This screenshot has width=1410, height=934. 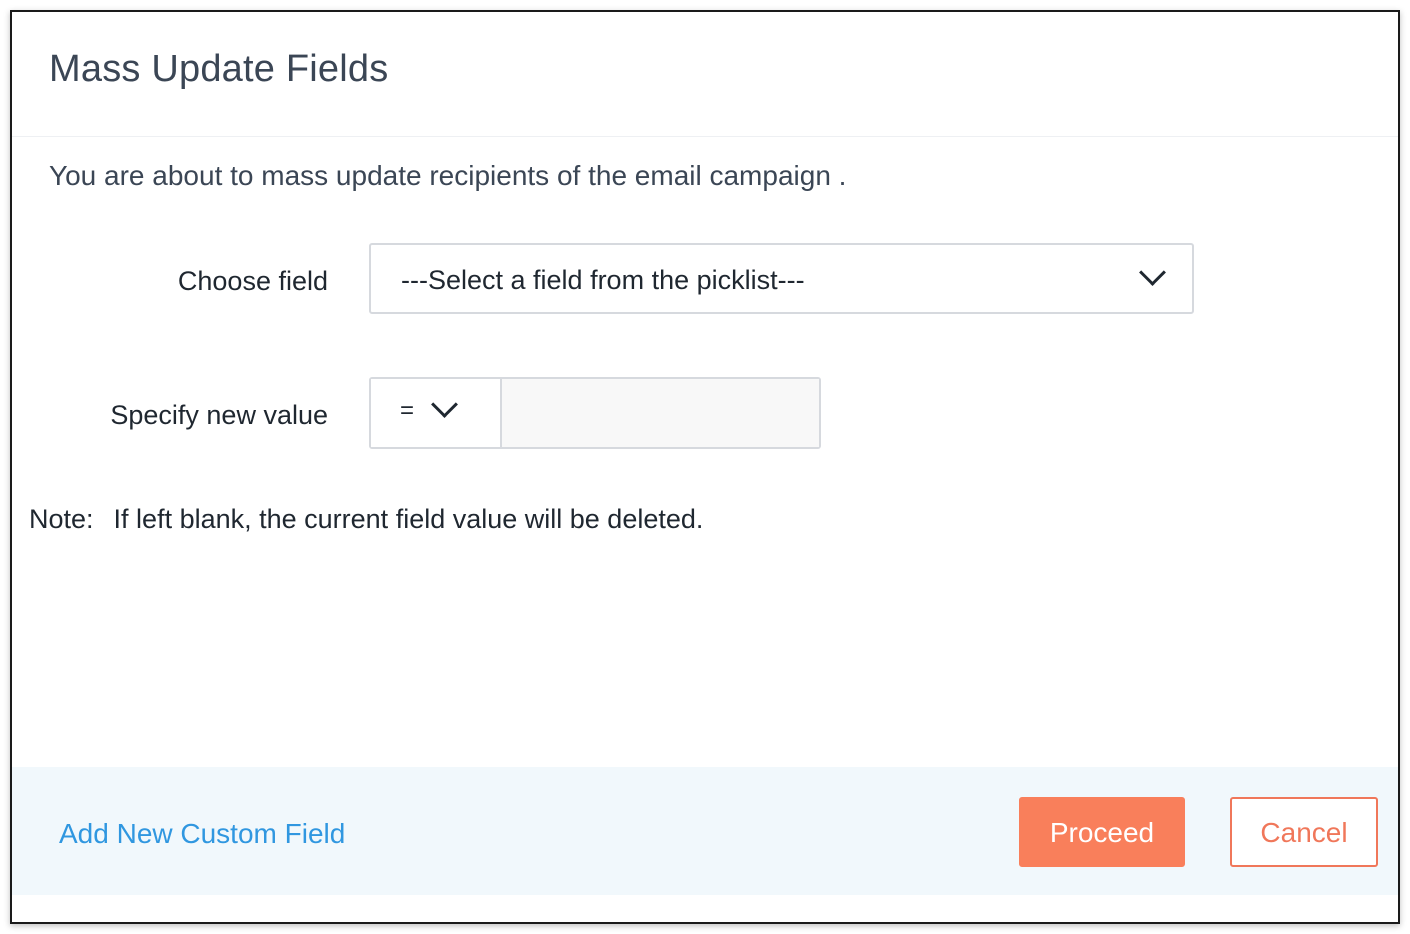 I want to click on dialog-header: Mass Update Fields, so click(x=705, y=74).